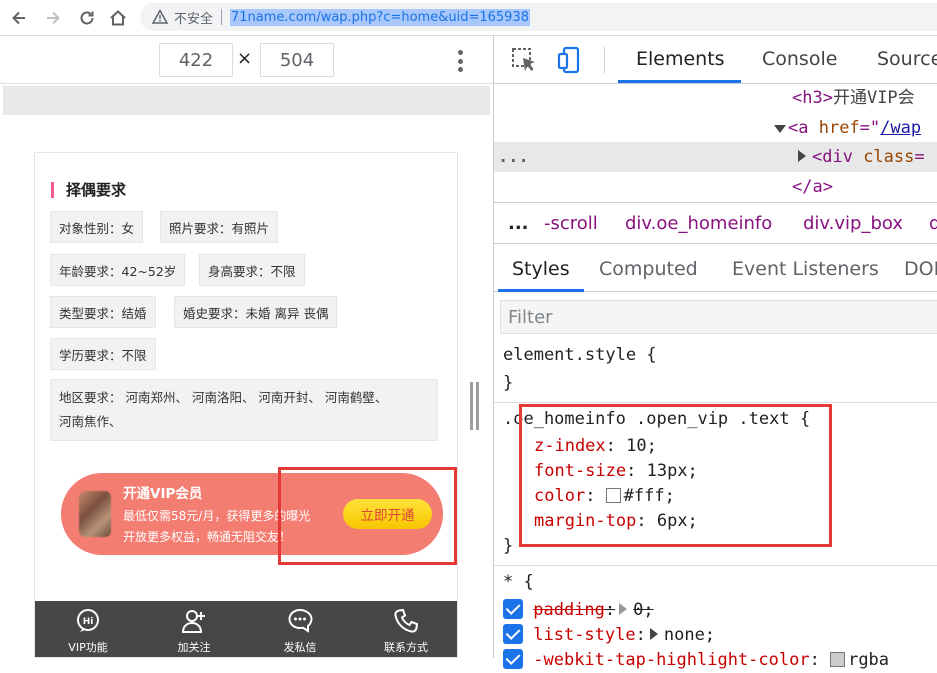 This screenshot has height=673, width=937. Describe the element at coordinates (656, 419) in the screenshot. I see `css-rule-selector: .oe_homeinfo .open_vip .text {` at that location.